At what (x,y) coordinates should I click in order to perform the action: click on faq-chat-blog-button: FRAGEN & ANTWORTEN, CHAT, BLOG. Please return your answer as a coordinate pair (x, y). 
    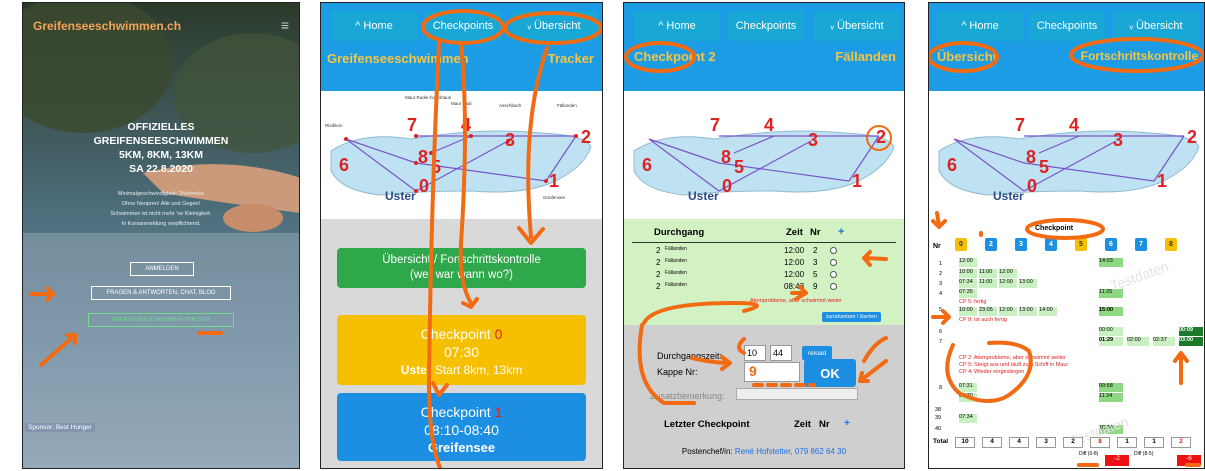
    Looking at the image, I should click on (161, 293).